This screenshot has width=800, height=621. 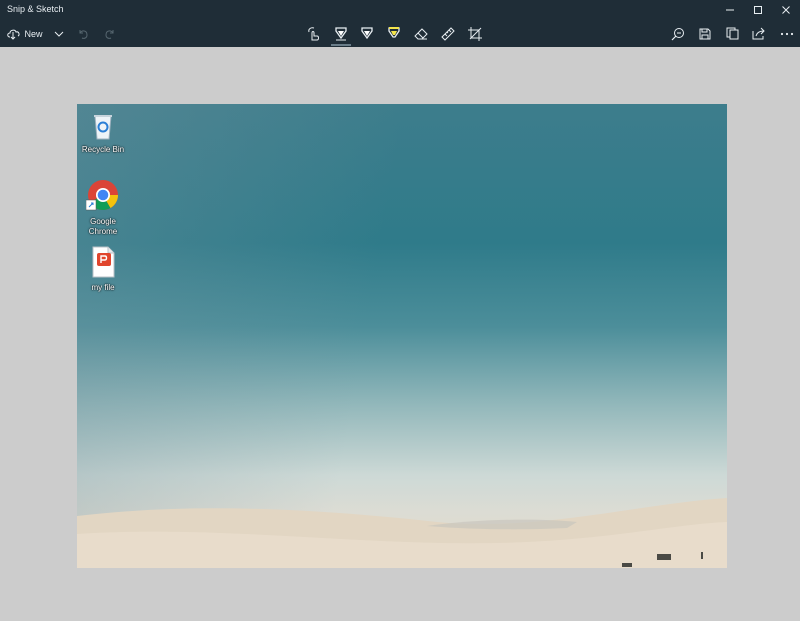 I want to click on crop-button, so click(x=475, y=33).